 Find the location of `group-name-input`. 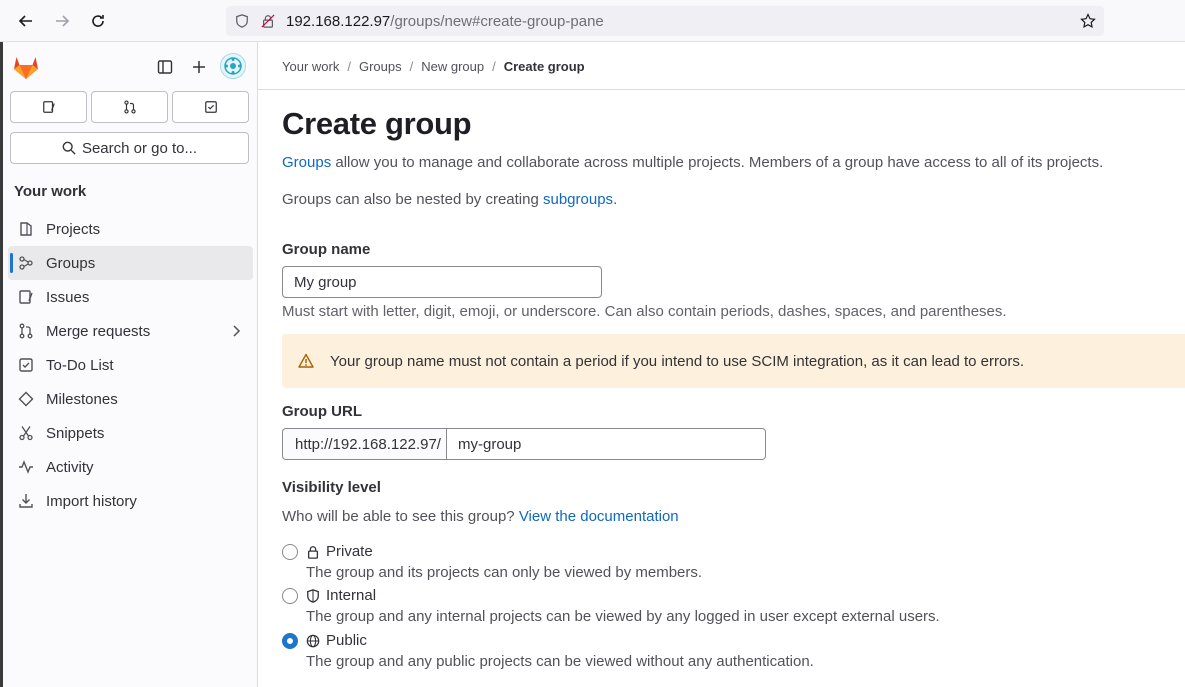

group-name-input is located at coordinates (442, 282).